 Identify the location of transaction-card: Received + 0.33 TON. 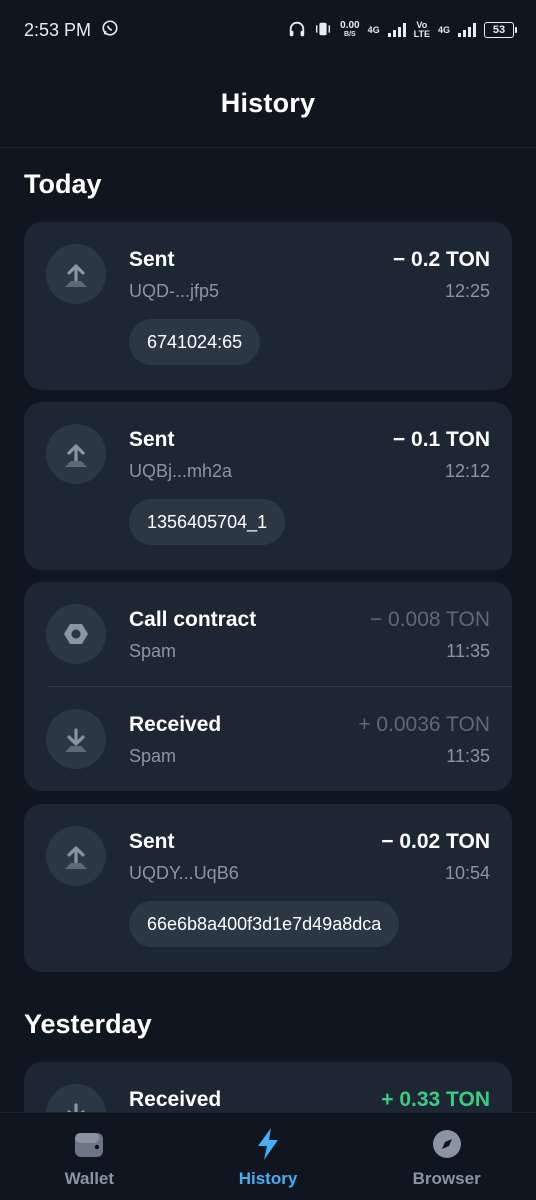
(268, 1087).